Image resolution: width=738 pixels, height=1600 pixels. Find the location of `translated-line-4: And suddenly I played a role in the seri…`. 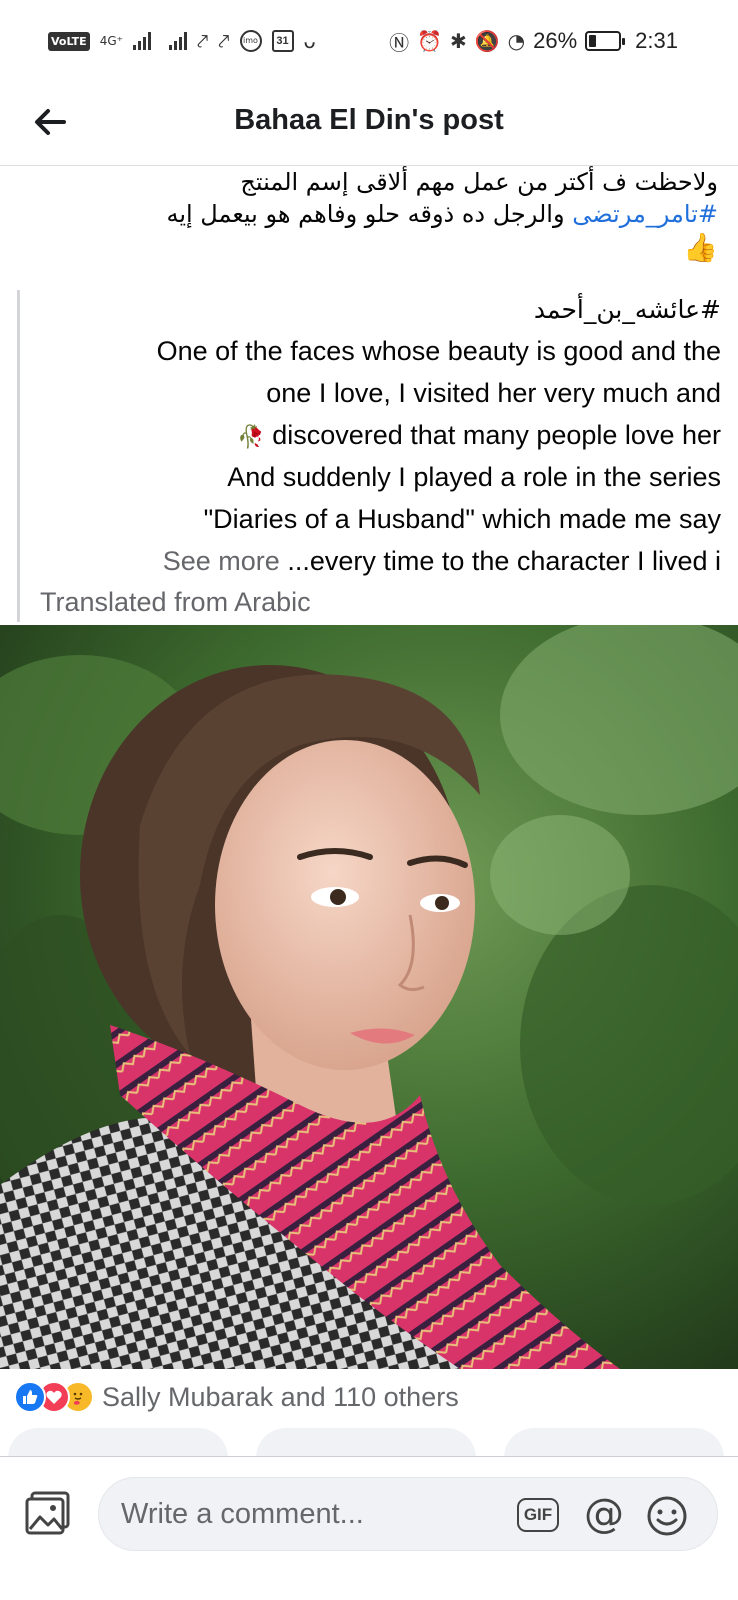

translated-line-4: And suddenly I played a role in the seri… is located at coordinates (474, 477).